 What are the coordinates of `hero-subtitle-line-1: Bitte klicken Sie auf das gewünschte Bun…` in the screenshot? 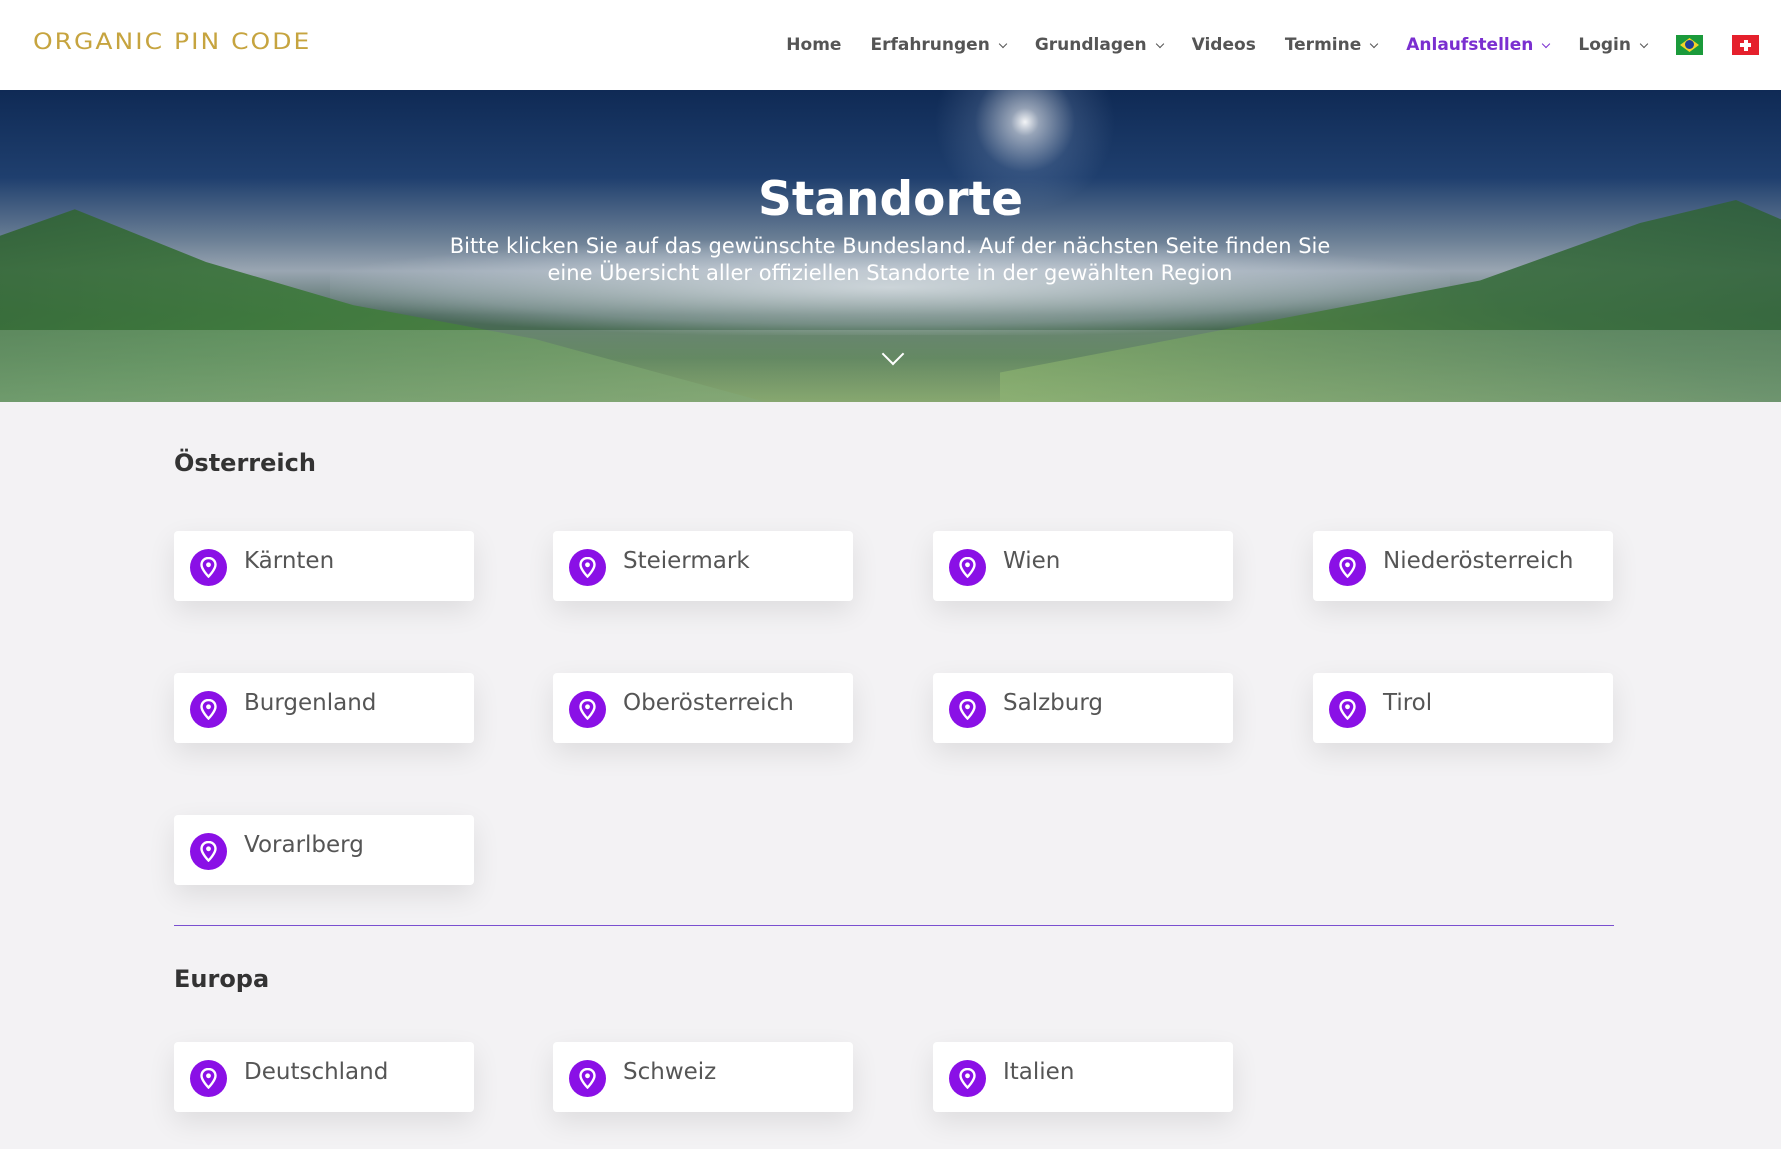 It's located at (890, 246).